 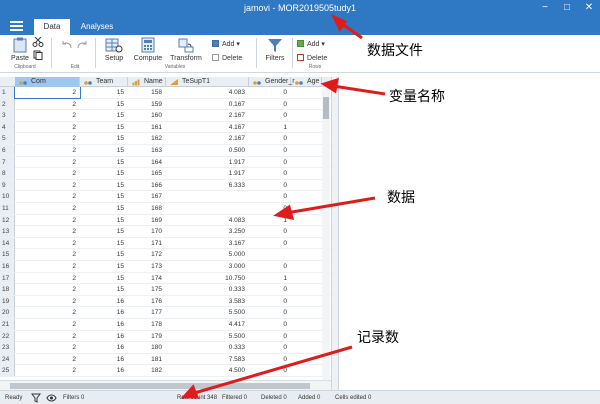 What do you see at coordinates (67, 46) in the screenshot?
I see `undo-button` at bounding box center [67, 46].